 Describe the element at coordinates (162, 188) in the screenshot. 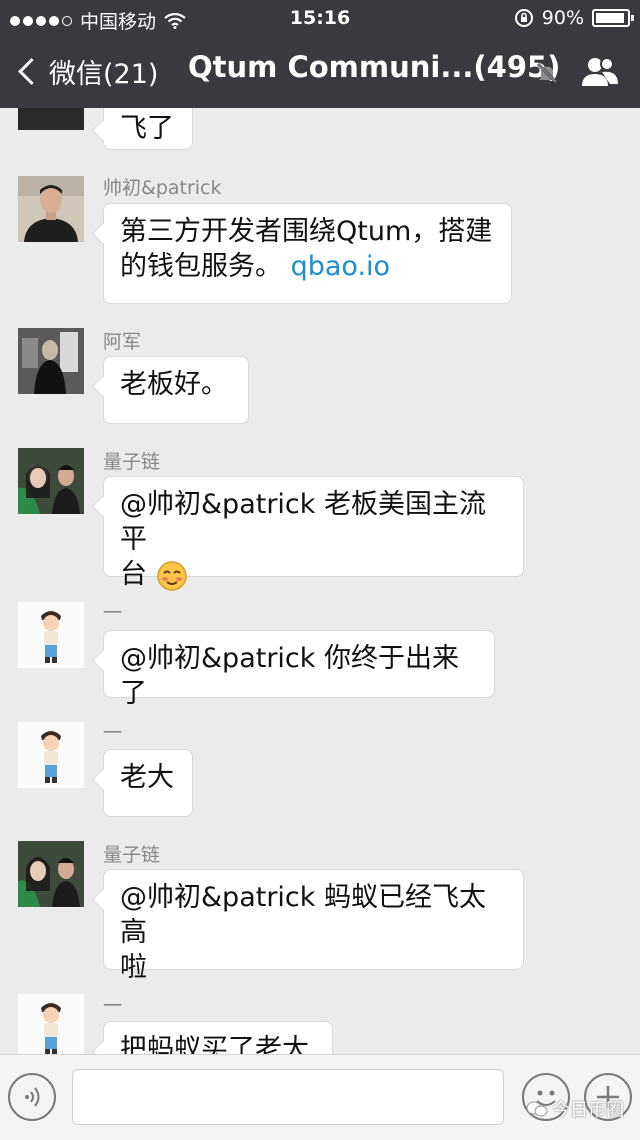

I see `sender-name: 帅初&patrick` at that location.